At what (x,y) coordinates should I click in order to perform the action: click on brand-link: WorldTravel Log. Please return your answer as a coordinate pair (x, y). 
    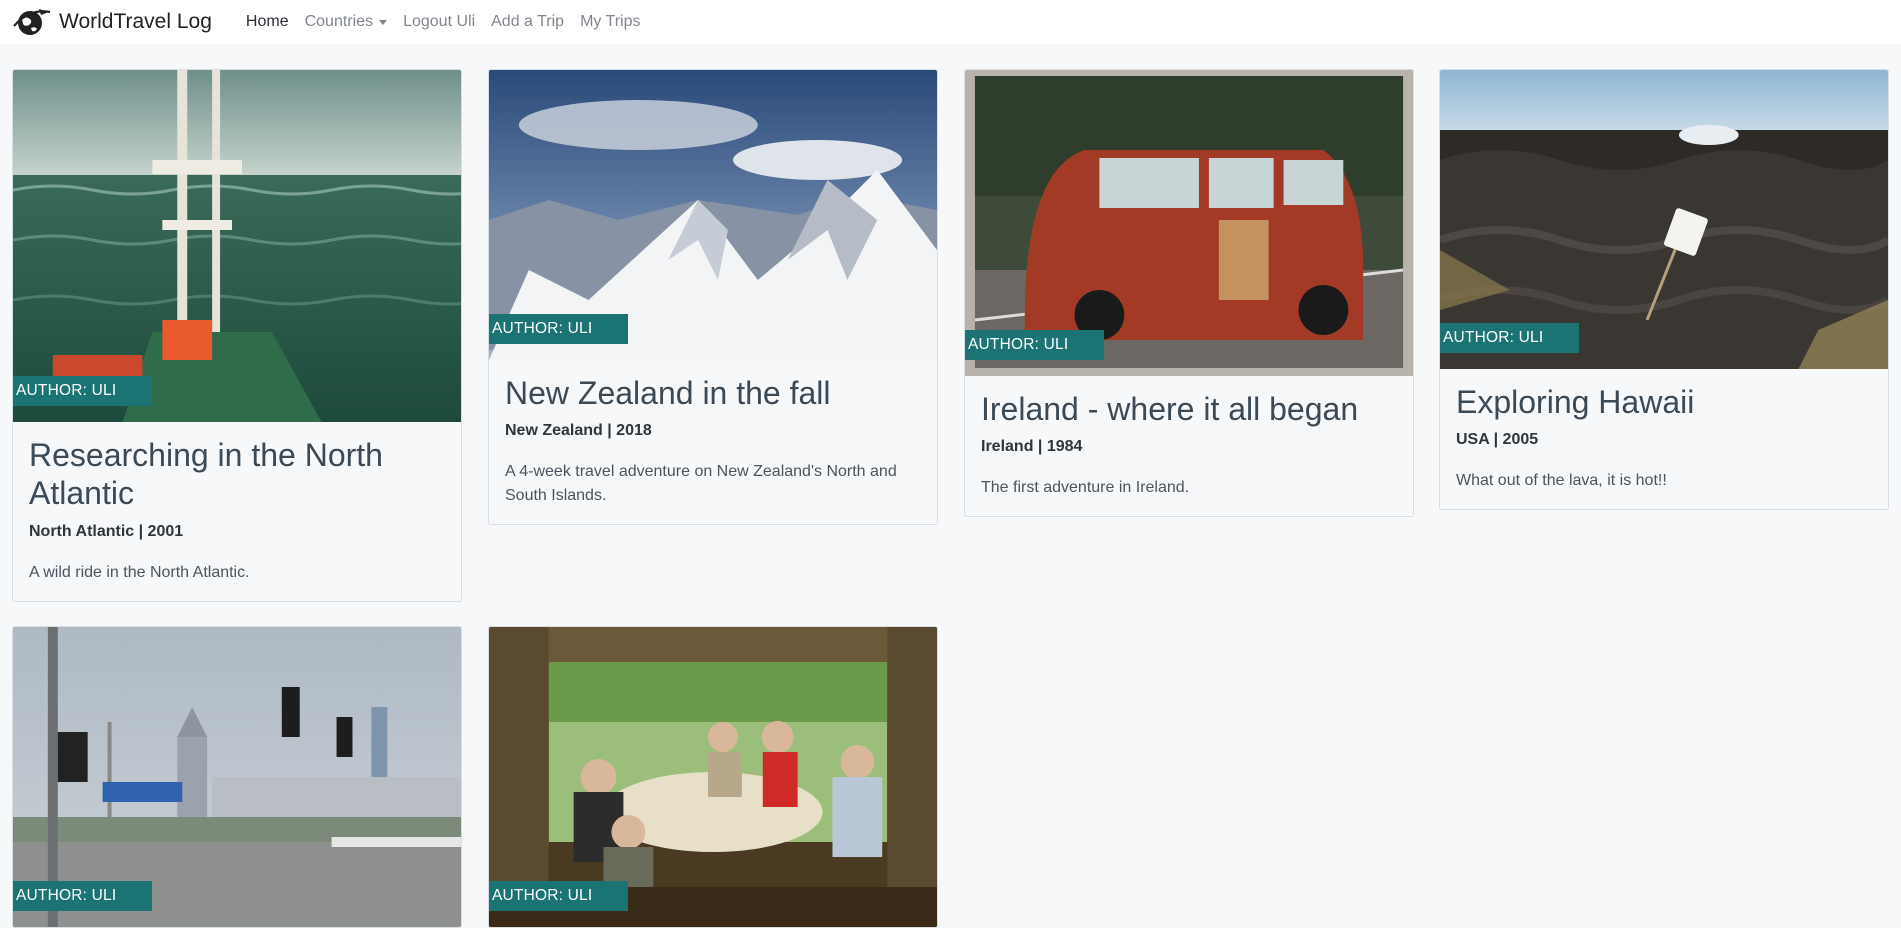
    Looking at the image, I should click on (112, 22).